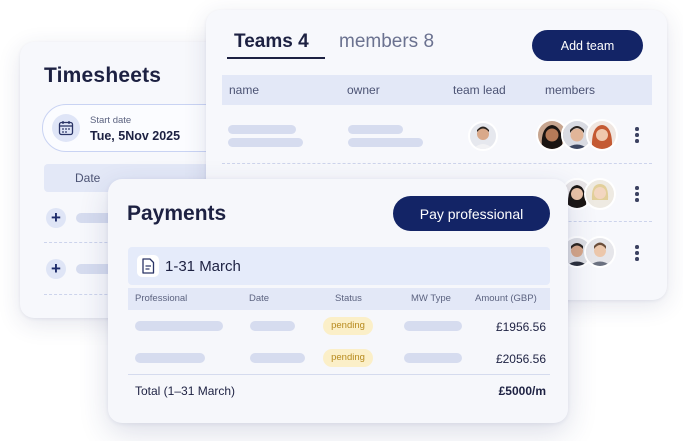 The width and height of the screenshot is (683, 441). Describe the element at coordinates (339, 374) in the screenshot. I see `total-divider` at that location.